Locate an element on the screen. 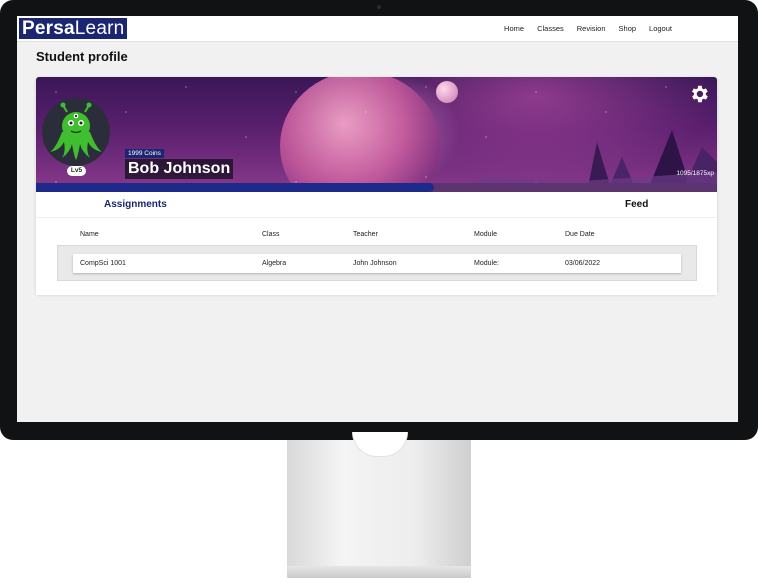 Image resolution: width=758 pixels, height=583 pixels. cell-module: Module: is located at coordinates (486, 263).